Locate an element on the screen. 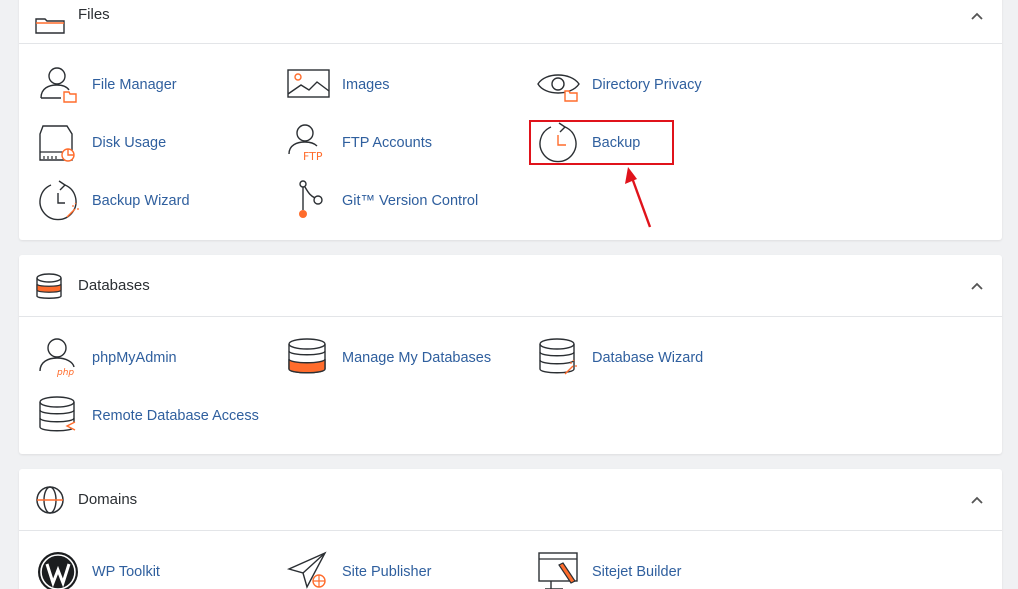  file-manager-link: File Manager is located at coordinates (137, 88).